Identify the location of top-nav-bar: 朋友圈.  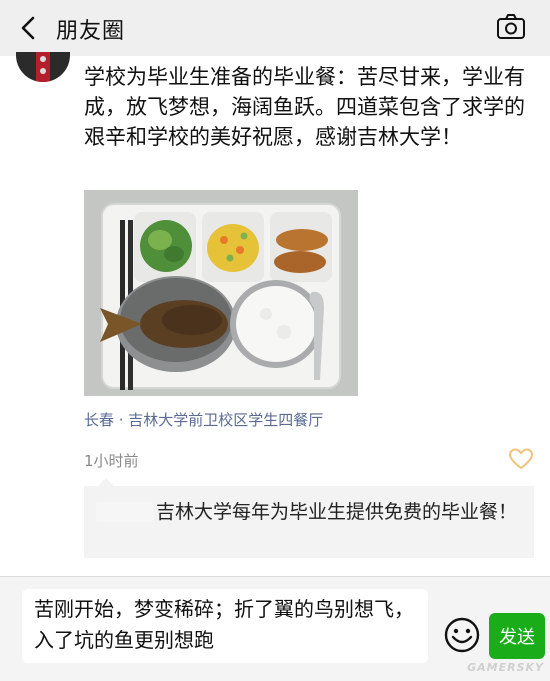
(275, 28).